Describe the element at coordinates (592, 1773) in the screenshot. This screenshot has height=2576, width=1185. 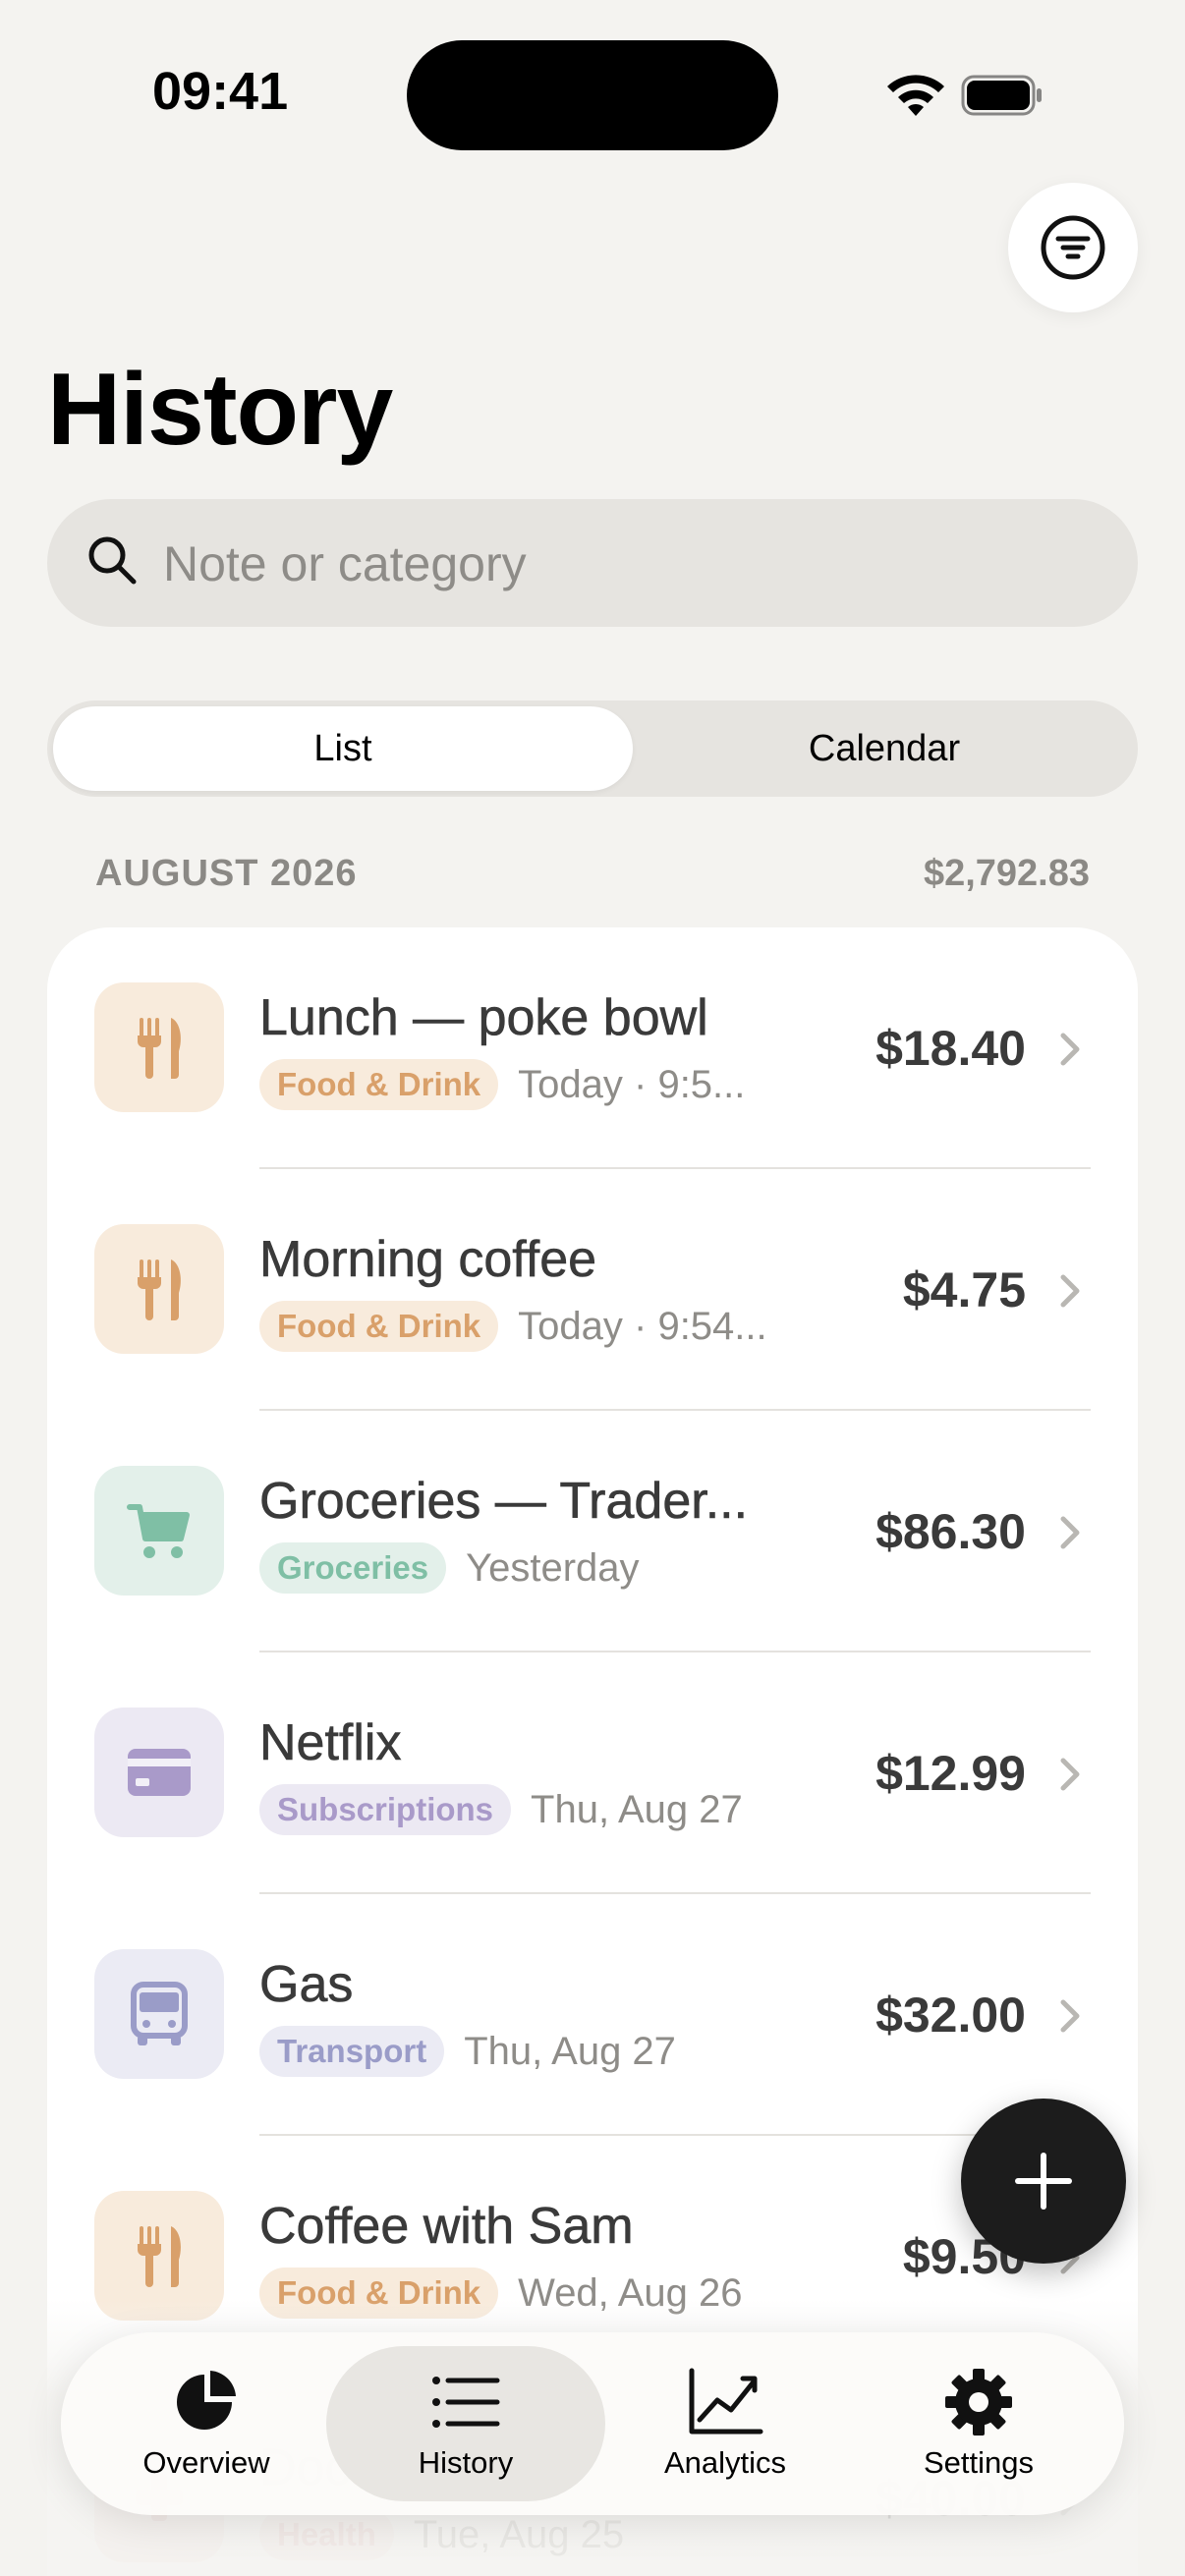
I see `transaction-row: Netflix Subscriptions Thu, Aug 27 $12.99` at that location.